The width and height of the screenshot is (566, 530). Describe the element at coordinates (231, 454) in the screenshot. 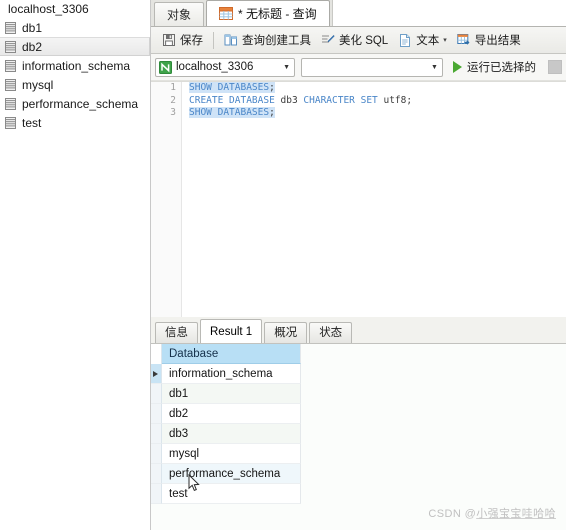

I see `table-cell: mysql` at that location.